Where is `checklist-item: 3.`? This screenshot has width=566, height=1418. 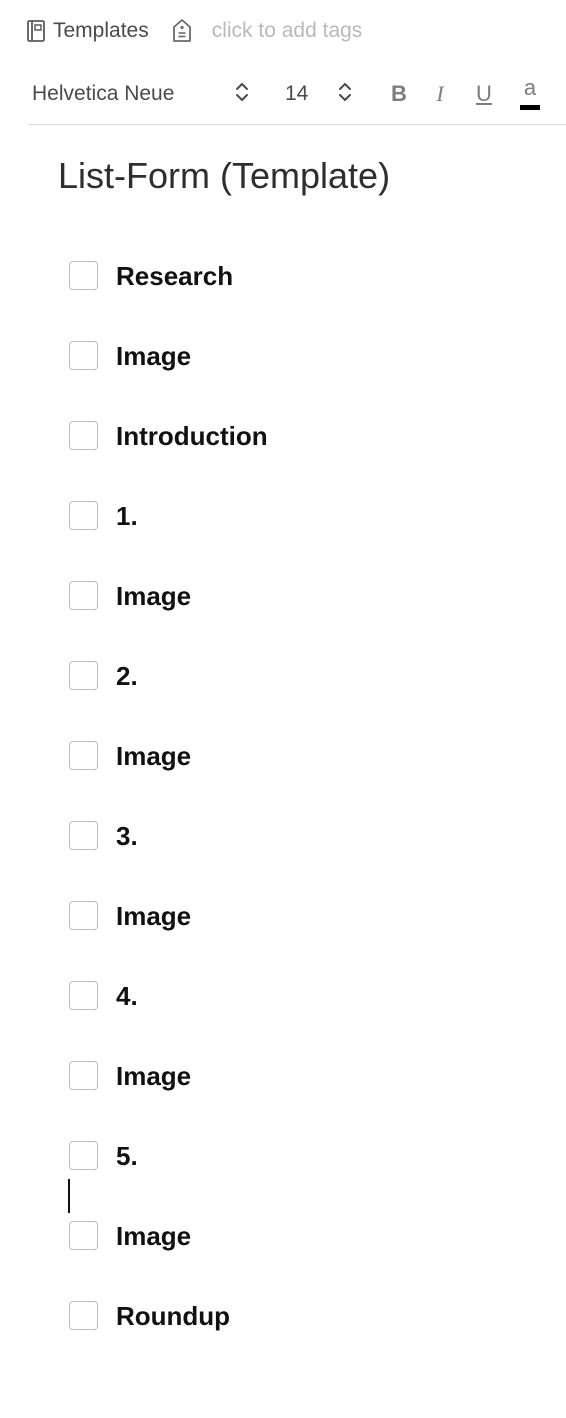
checklist-item: 3. is located at coordinates (168, 858).